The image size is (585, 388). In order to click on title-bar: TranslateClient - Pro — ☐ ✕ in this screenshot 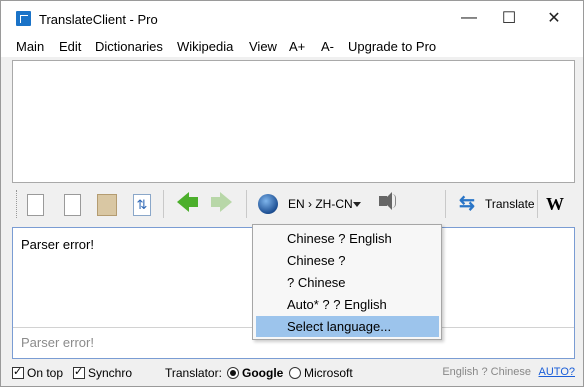, I will do `click(292, 18)`.